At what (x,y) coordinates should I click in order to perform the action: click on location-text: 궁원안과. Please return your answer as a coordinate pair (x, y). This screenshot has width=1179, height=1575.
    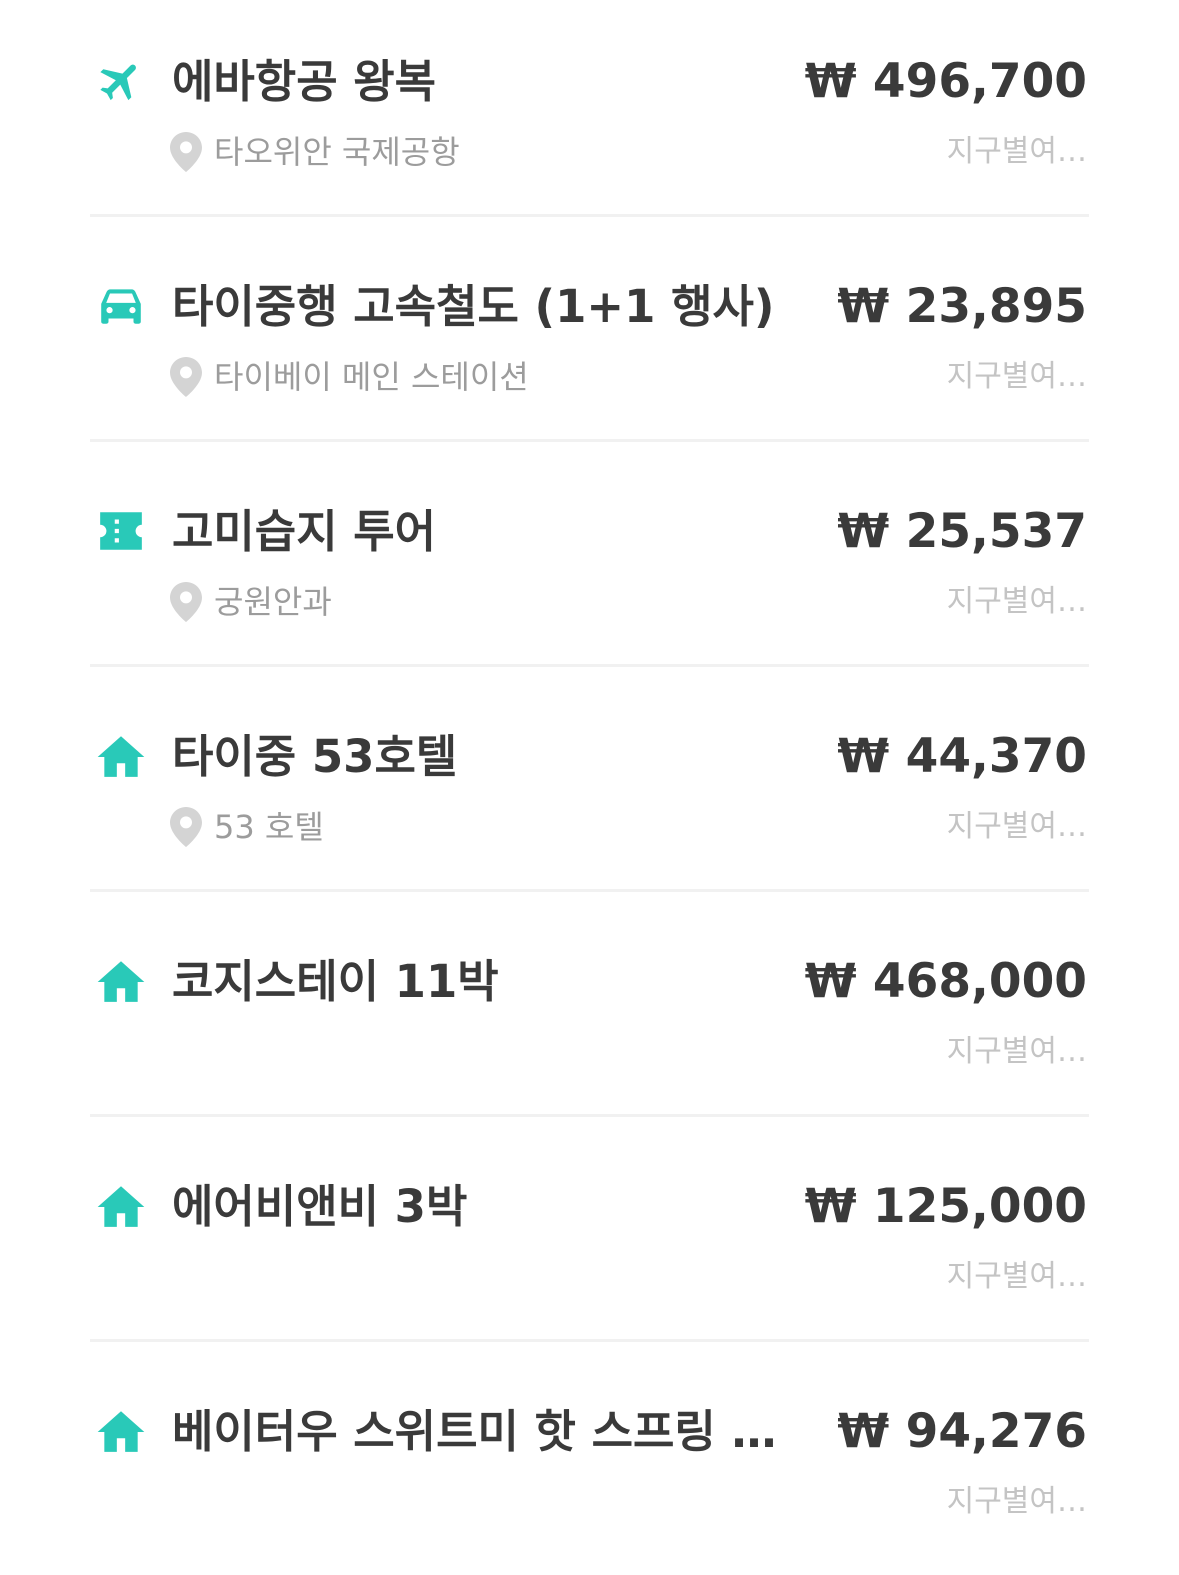
    Looking at the image, I should click on (273, 602).